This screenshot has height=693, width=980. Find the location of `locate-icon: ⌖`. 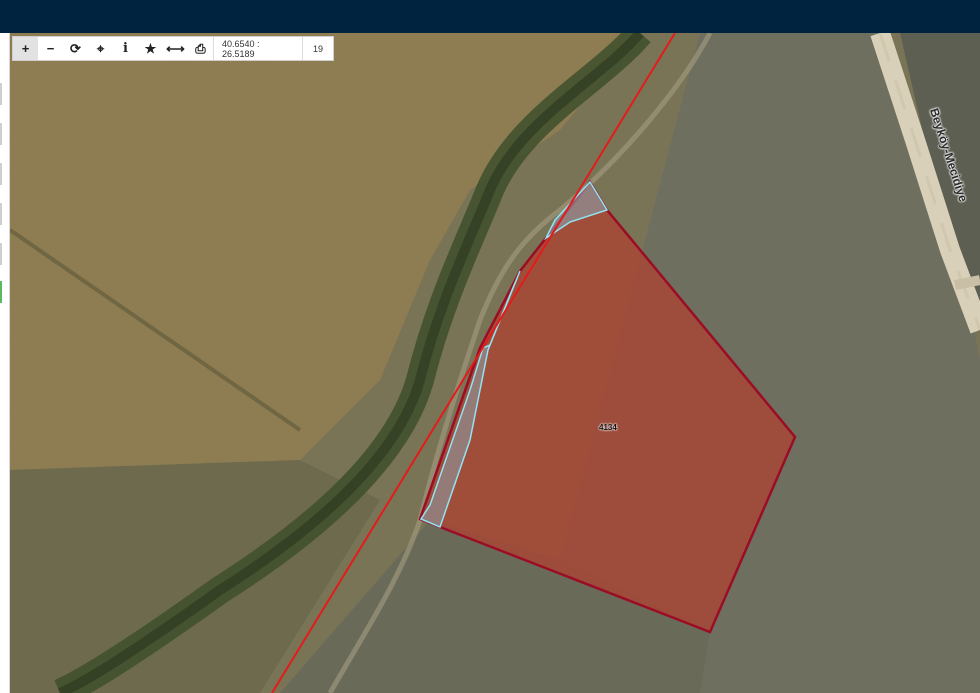

locate-icon: ⌖ is located at coordinates (100, 48).